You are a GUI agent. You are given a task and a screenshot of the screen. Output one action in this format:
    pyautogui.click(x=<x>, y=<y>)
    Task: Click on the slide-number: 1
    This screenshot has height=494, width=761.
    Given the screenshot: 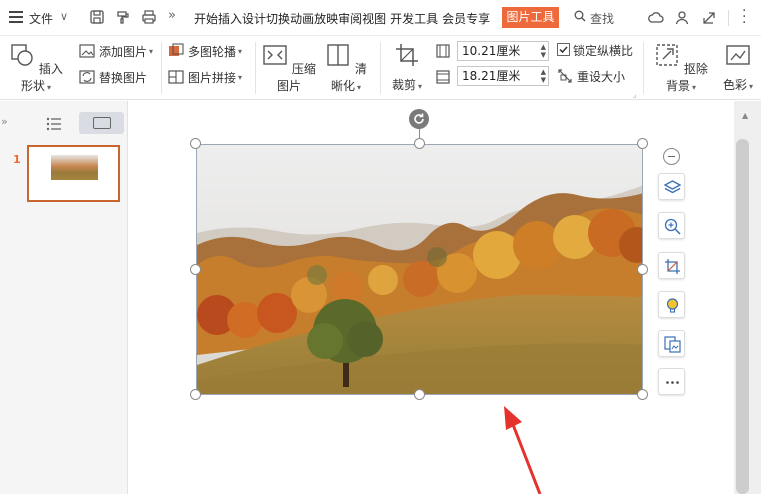 What is the action you would take?
    pyautogui.click(x=17, y=159)
    